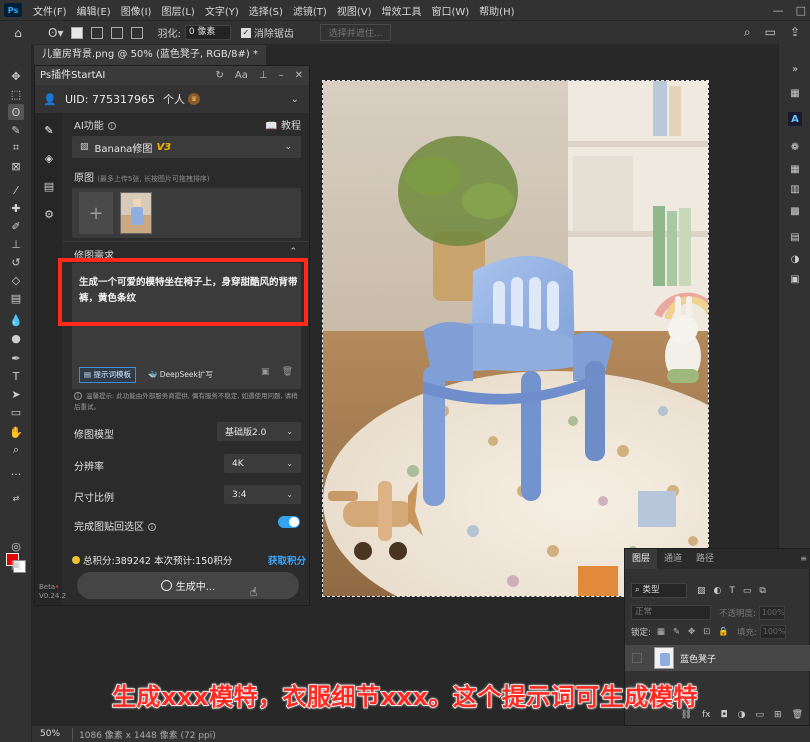 This screenshot has height=742, width=810. Describe the element at coordinates (16, 498) in the screenshot. I see `swap-colors-icon: ⇄` at that location.